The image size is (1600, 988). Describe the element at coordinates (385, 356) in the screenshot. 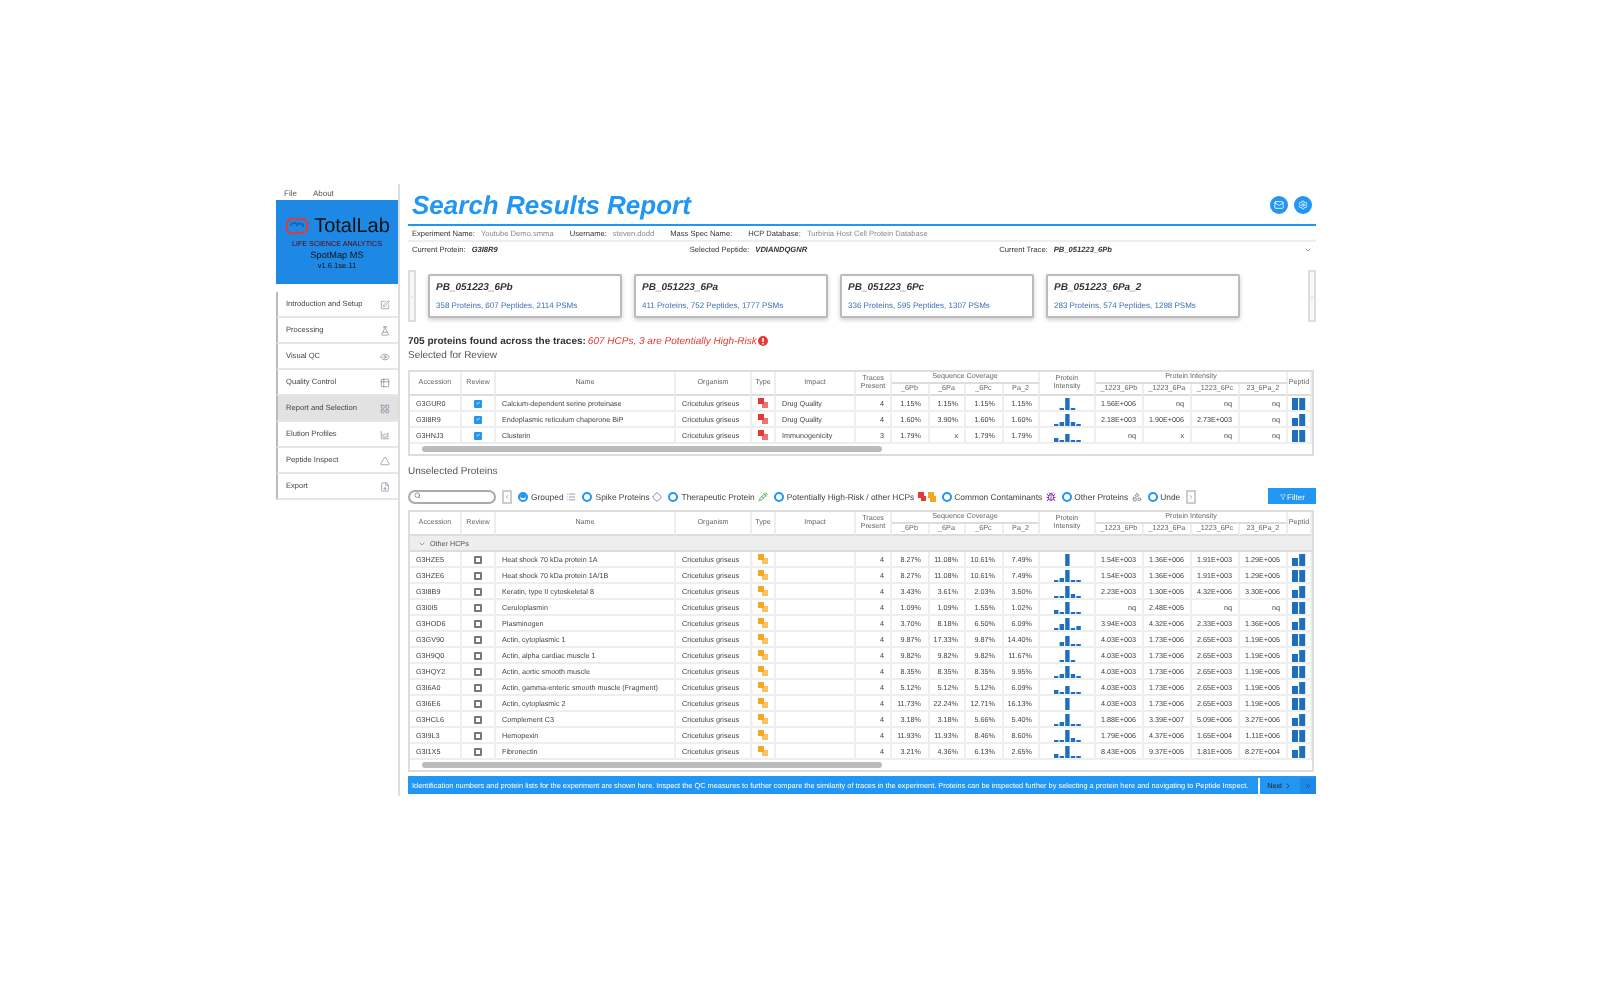

I see `eye-icon` at that location.